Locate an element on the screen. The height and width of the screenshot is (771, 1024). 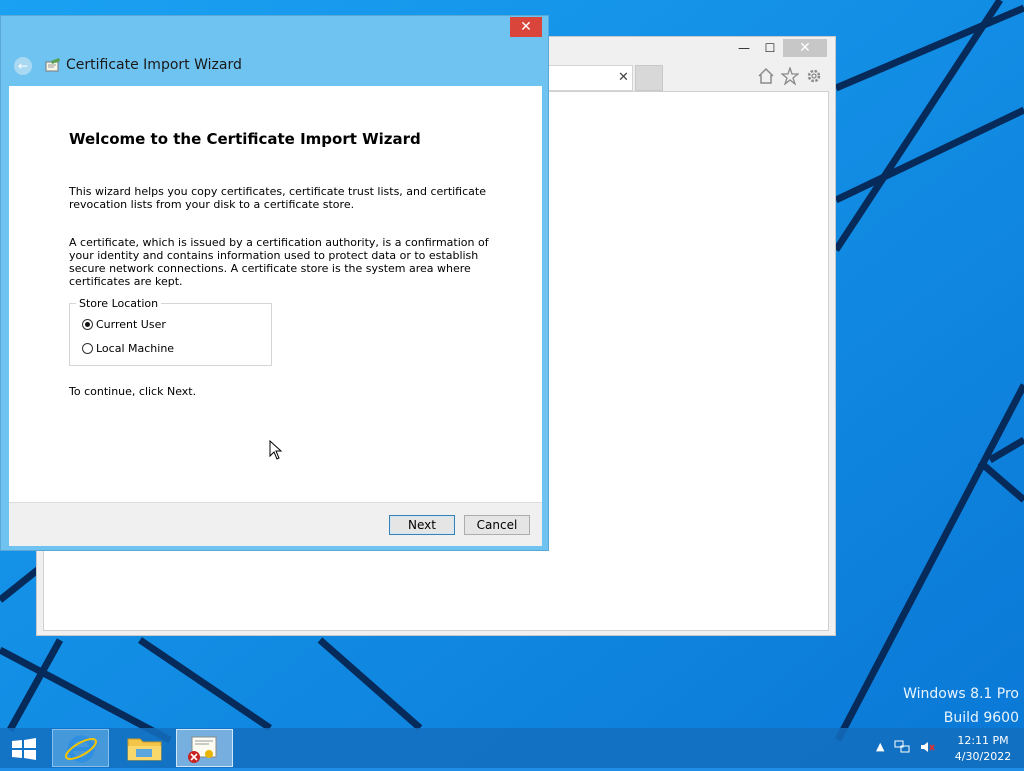
network-icon is located at coordinates (902, 747).